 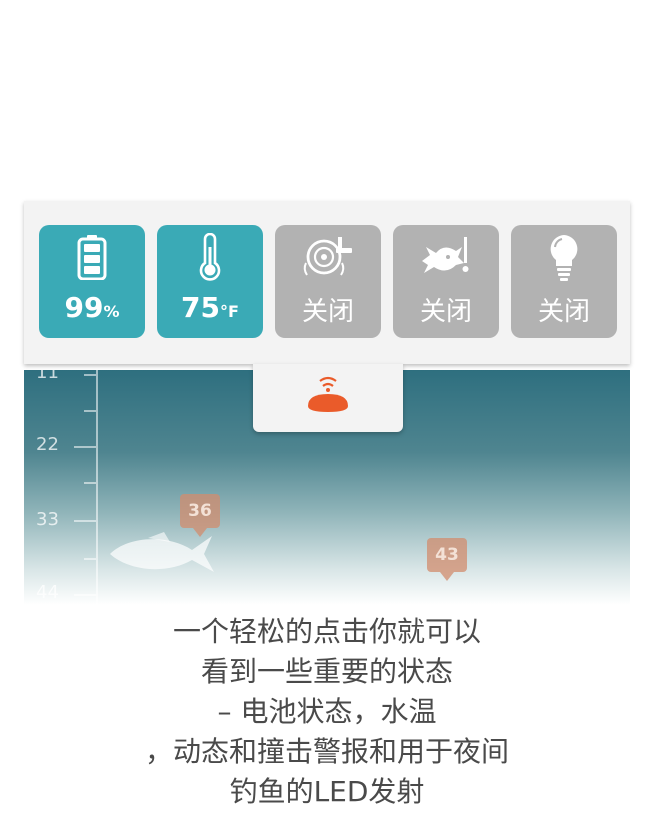 I want to click on fish-alarm-tile: 关闭, so click(x=446, y=281).